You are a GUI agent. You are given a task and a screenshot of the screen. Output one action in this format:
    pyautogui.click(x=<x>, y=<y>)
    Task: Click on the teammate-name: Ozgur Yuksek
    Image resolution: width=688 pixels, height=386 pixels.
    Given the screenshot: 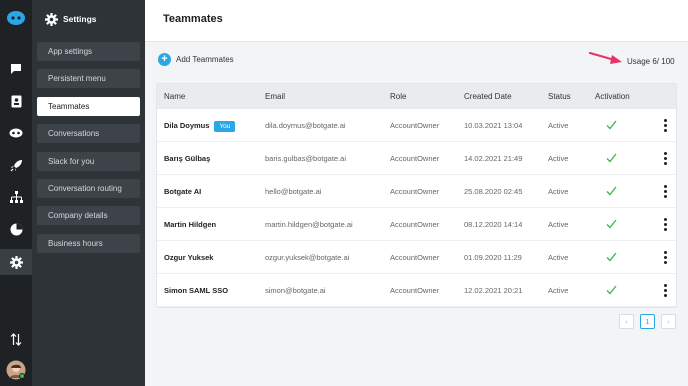 What is the action you would take?
    pyautogui.click(x=189, y=257)
    